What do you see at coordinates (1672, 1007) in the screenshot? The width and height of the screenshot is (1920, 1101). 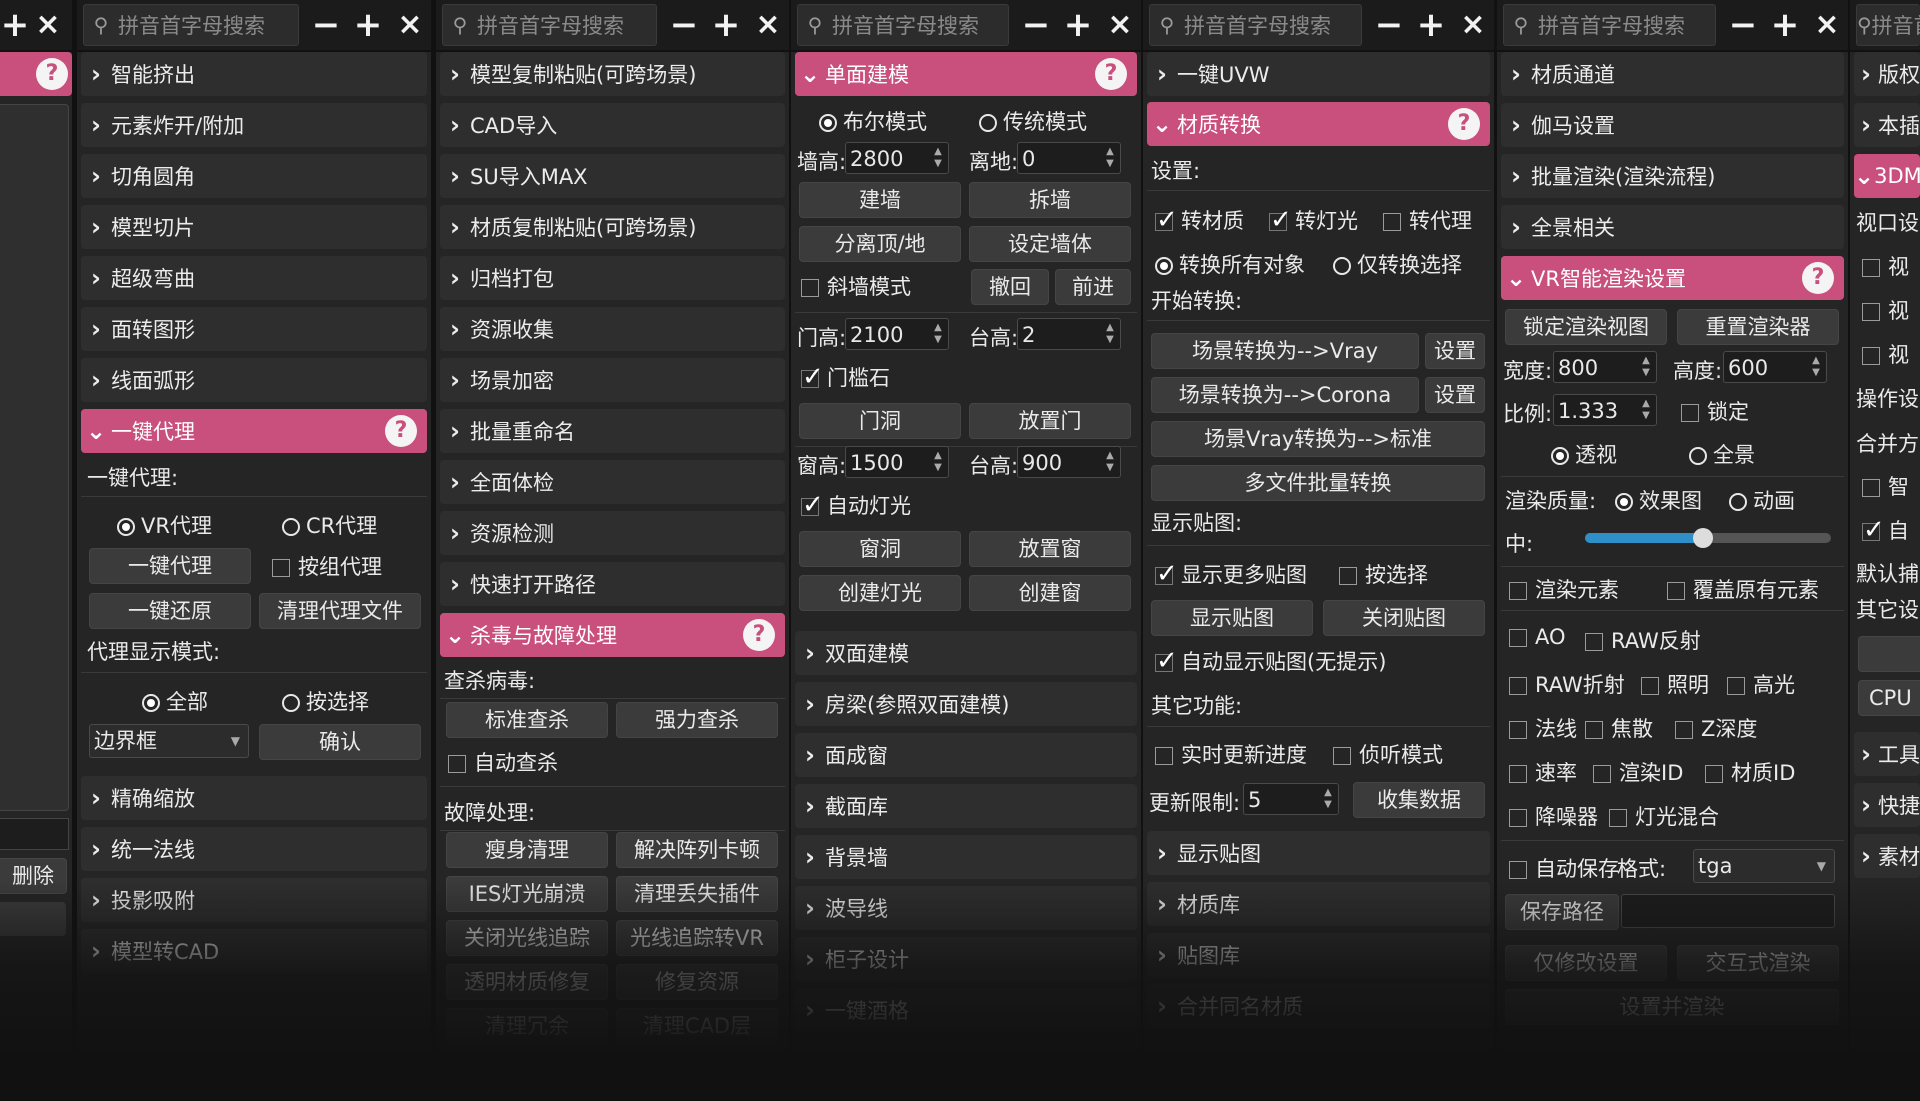 I see `set-and-render-button: 设置并渲染` at bounding box center [1672, 1007].